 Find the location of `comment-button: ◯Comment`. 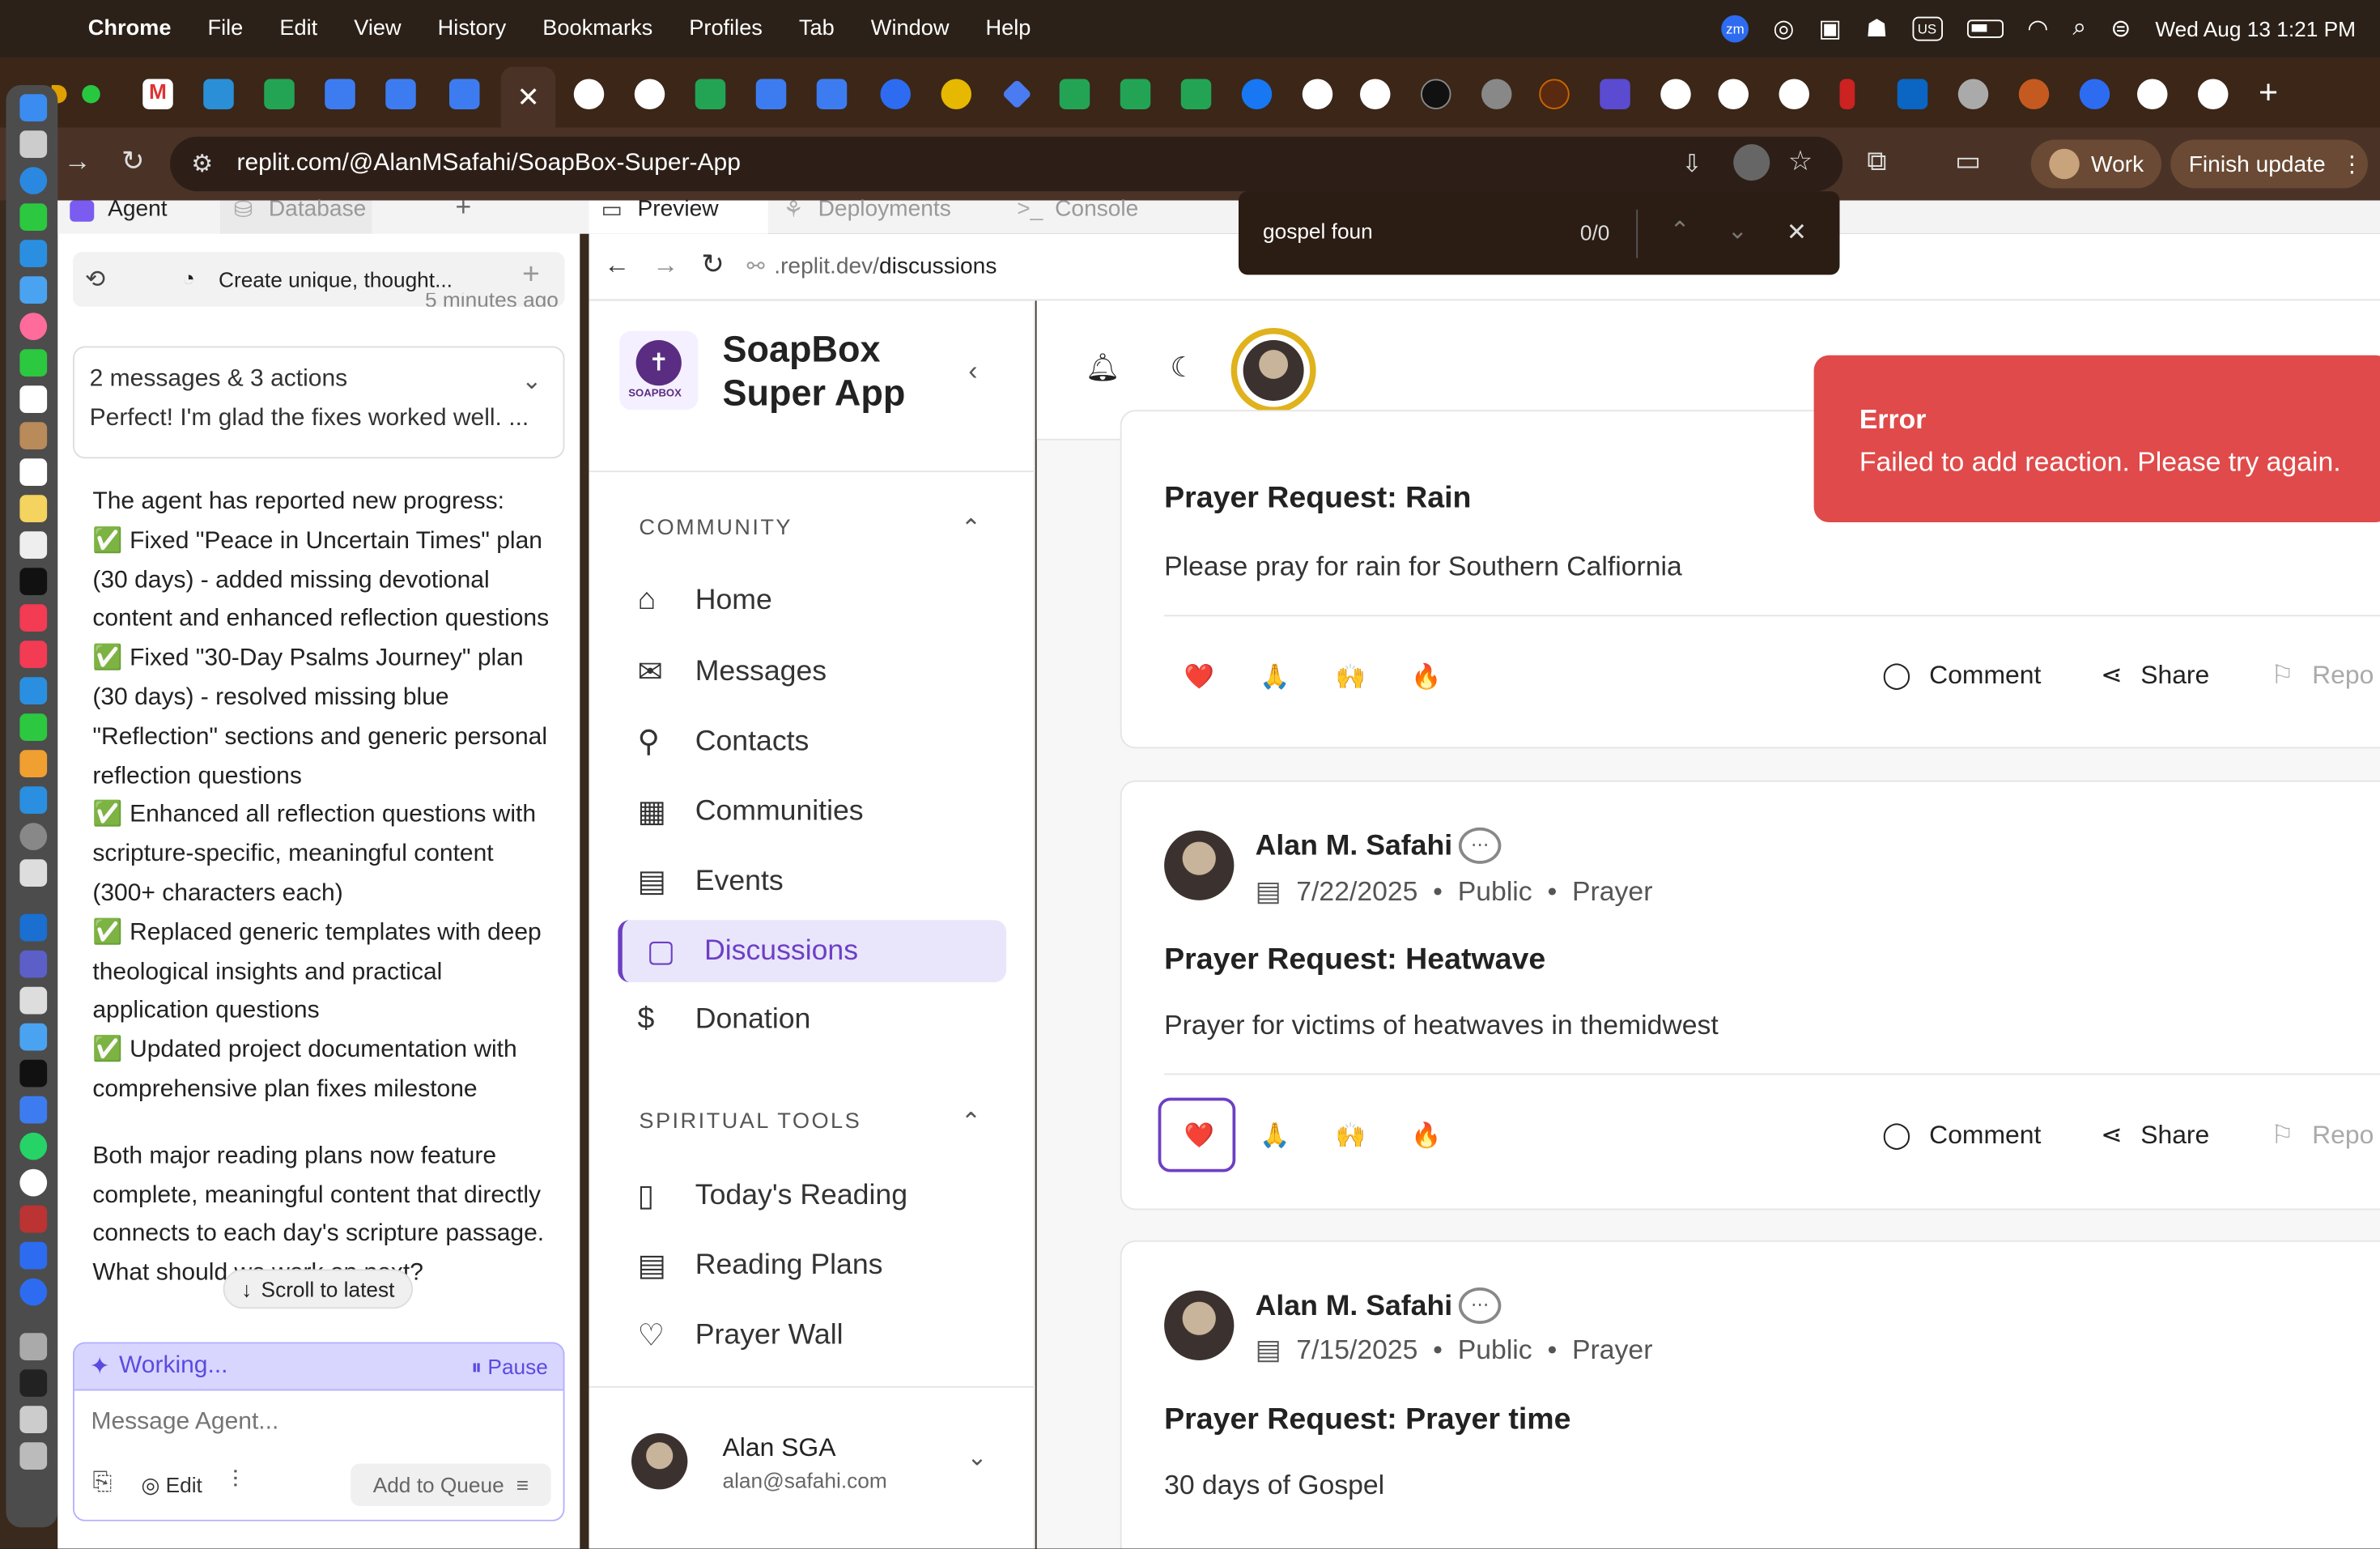

comment-button: ◯Comment is located at coordinates (1961, 1136).